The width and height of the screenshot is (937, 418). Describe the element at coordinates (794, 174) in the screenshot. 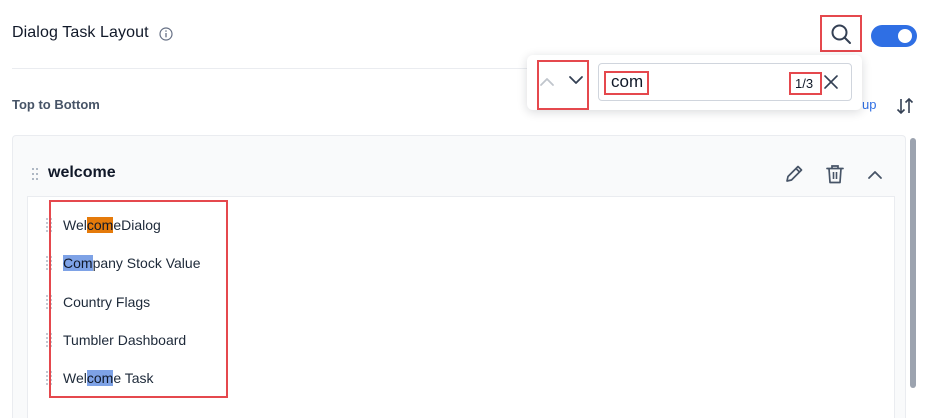

I see `edit-icon` at that location.